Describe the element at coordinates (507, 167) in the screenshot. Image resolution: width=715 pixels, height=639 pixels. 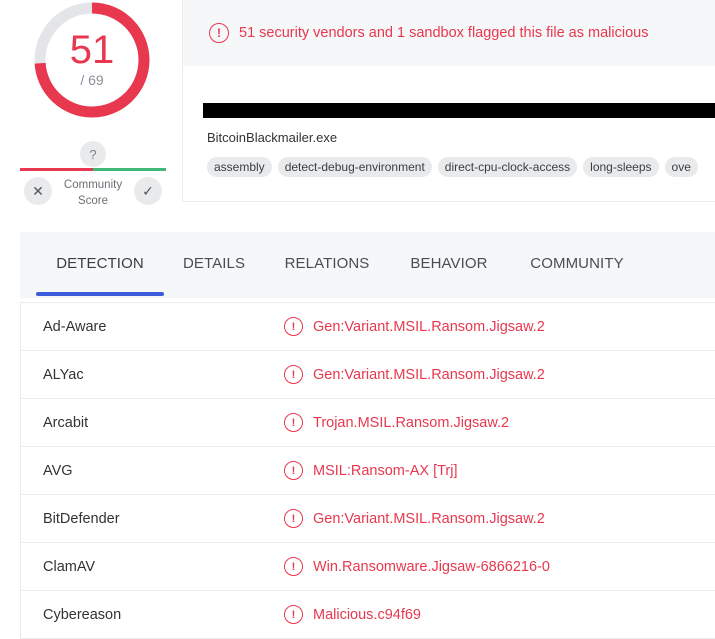
I see `tag-chip: direct-cpu-clock-access` at that location.